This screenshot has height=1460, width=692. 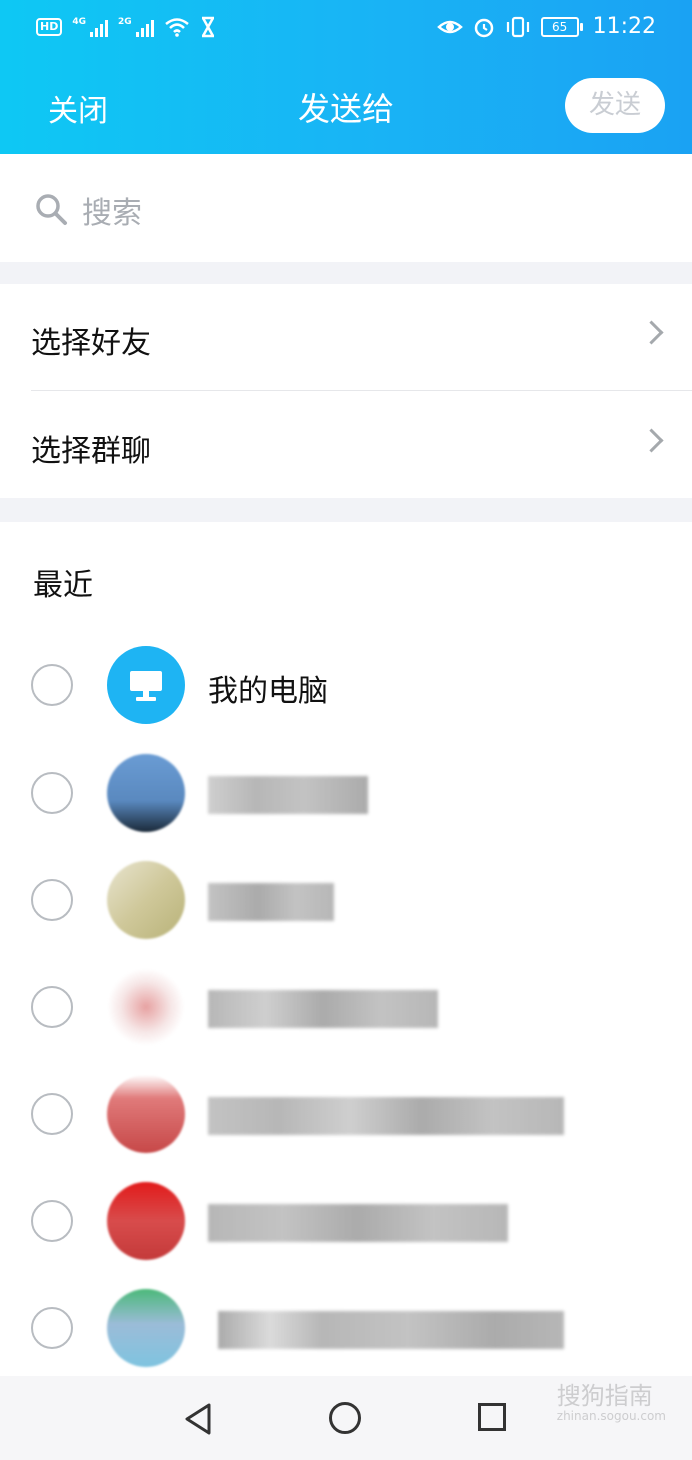 I want to click on vibrate-icon, so click(x=517, y=26).